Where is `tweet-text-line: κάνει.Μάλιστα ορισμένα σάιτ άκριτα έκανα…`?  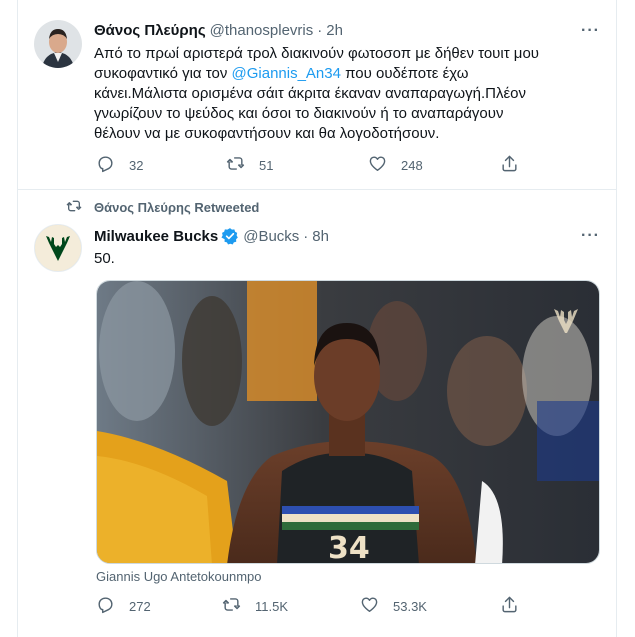 tweet-text-line: κάνει.Μάλιστα ορισμένα σάιτ άκριτα έκανα… is located at coordinates (310, 93).